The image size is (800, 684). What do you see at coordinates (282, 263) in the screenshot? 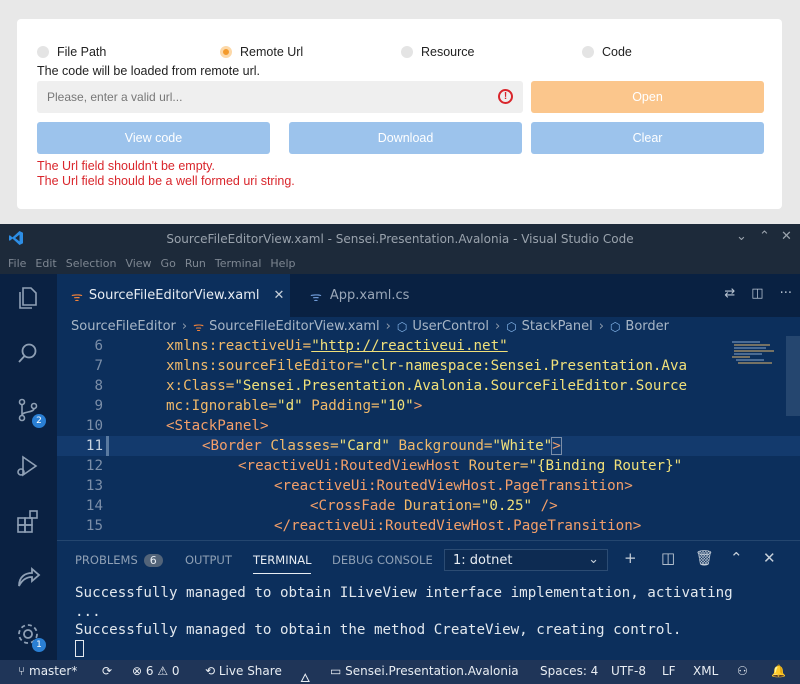
I see `menu-help: Help` at bounding box center [282, 263].